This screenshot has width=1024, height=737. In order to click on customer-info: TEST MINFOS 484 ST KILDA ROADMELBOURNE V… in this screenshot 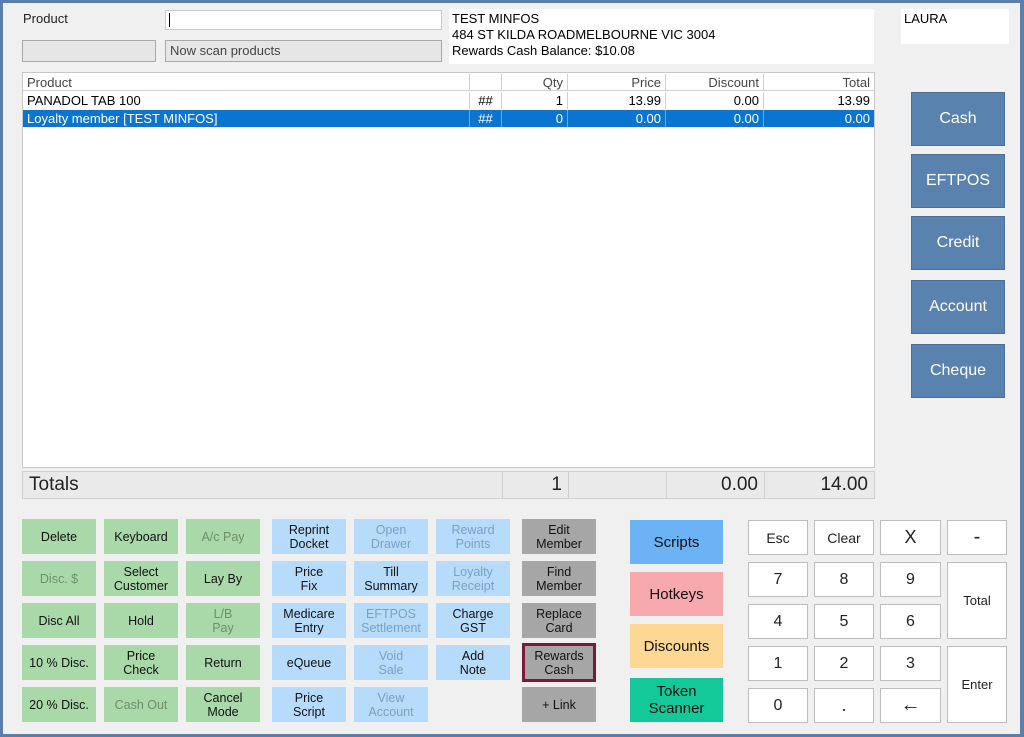, I will do `click(661, 36)`.